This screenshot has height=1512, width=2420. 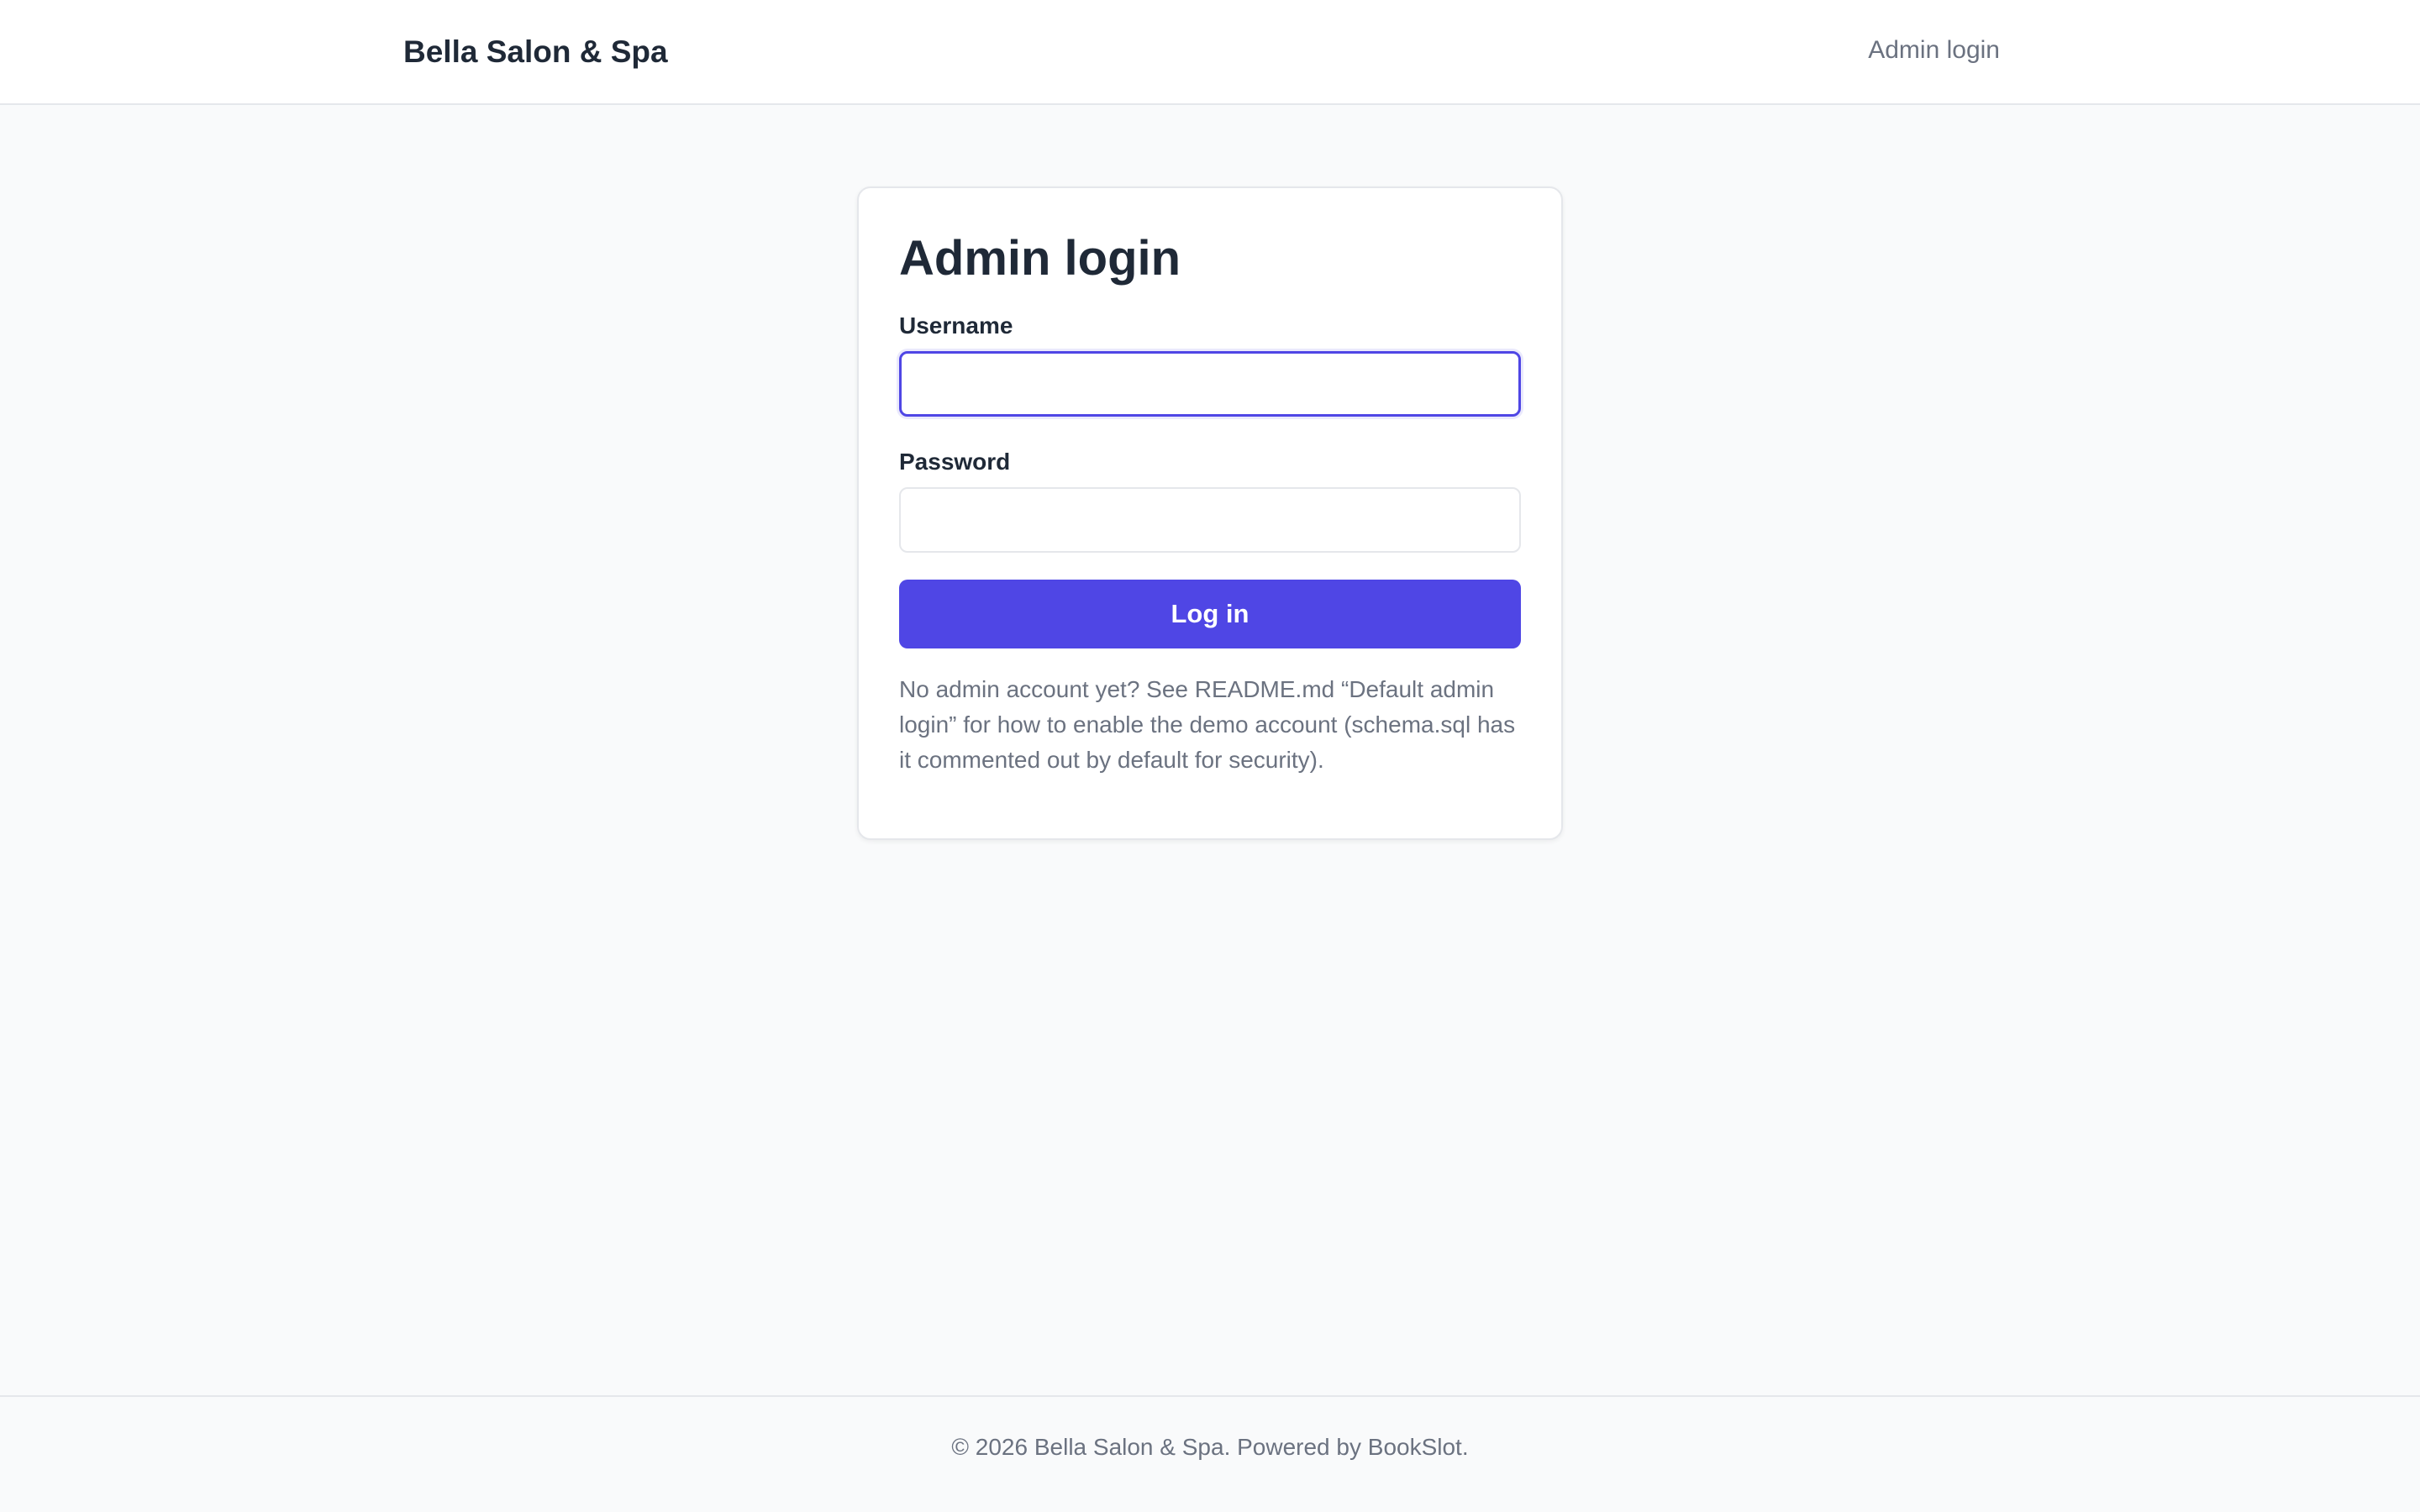 I want to click on brand-name: Bella Salon & Spa, so click(x=536, y=52).